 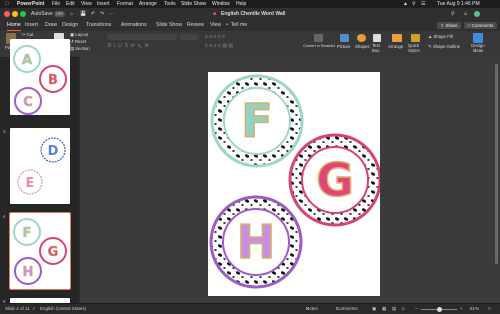 What do you see at coordinates (169, 25) in the screenshot?
I see `tab-slide-show: Slide Show` at bounding box center [169, 25].